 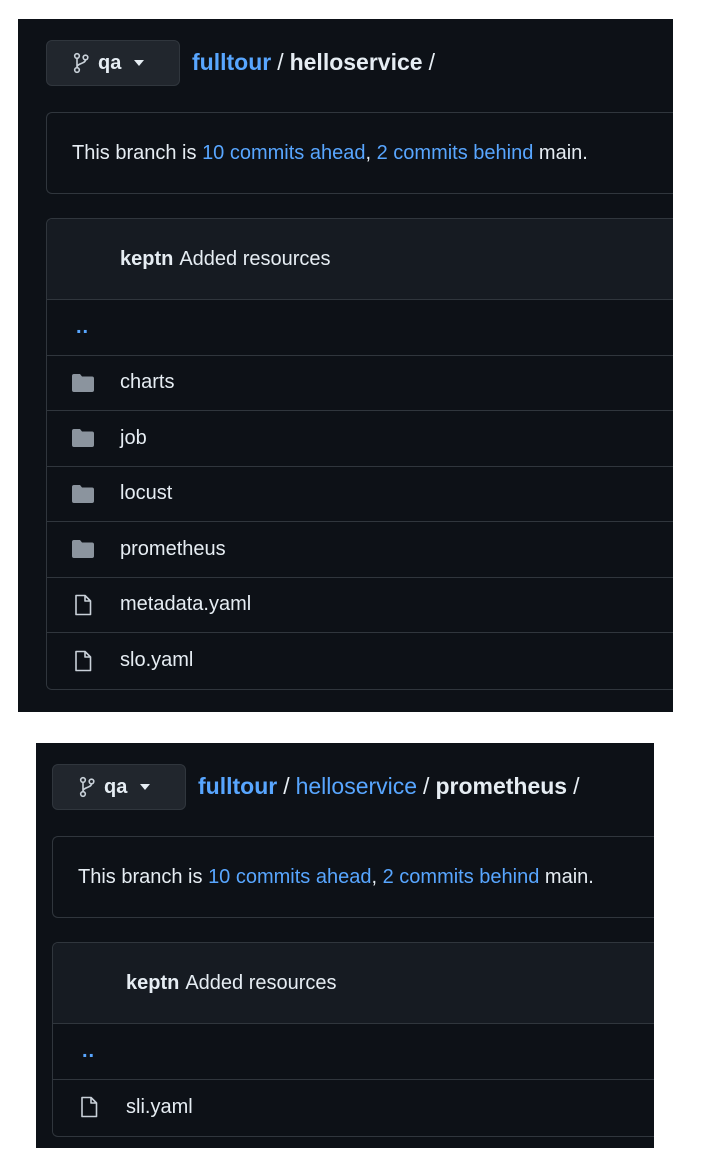 I want to click on list-item: sli.yaml, so click(x=353, y=1107).